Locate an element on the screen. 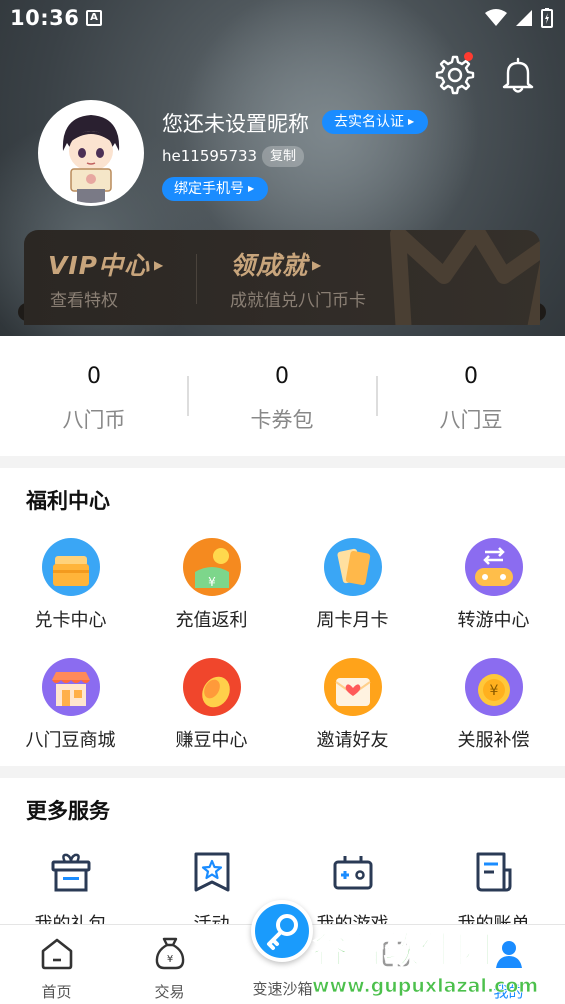 Image resolution: width=565 pixels, height=1004 pixels. wallet-stats: 0 八门币 0 卡券包 0 八门豆 is located at coordinates (282, 396).